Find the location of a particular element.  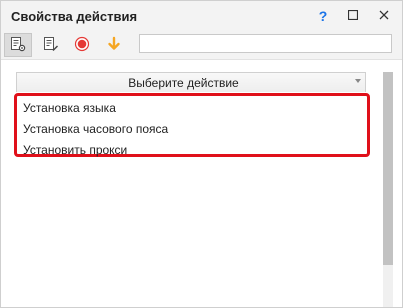

help-button: ? is located at coordinates (323, 16).